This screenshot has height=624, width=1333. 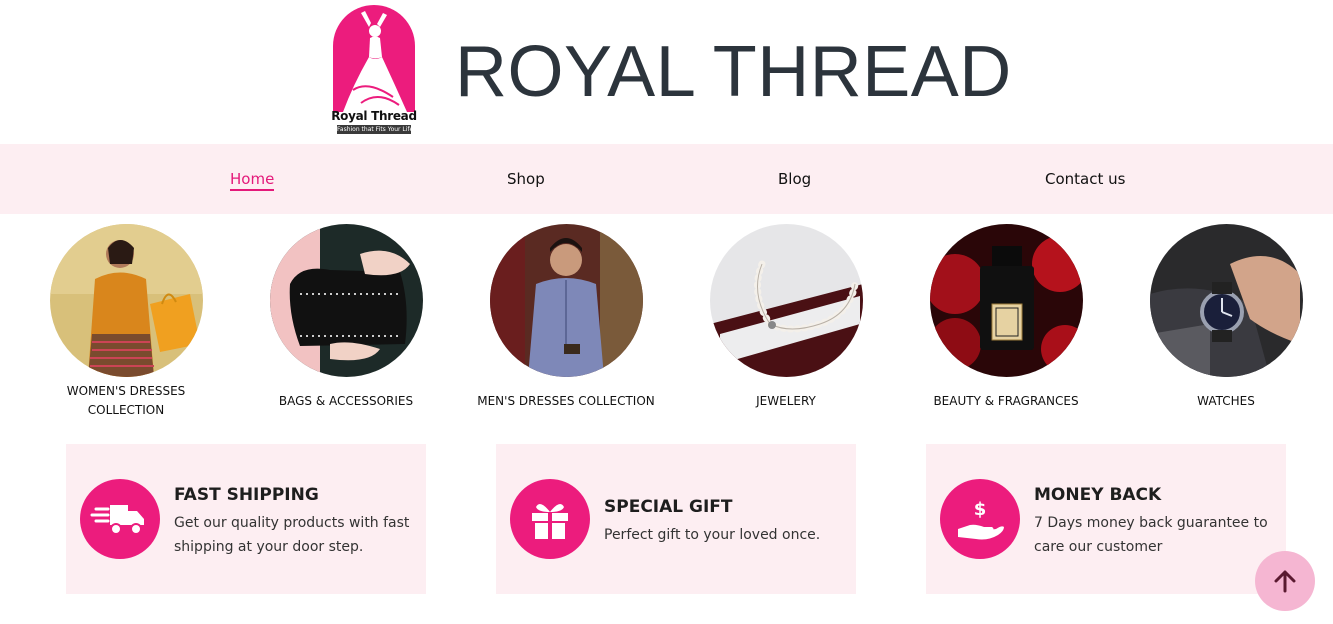 I want to click on category-label: MEN'S DRESSES COLLECTION, so click(x=566, y=401).